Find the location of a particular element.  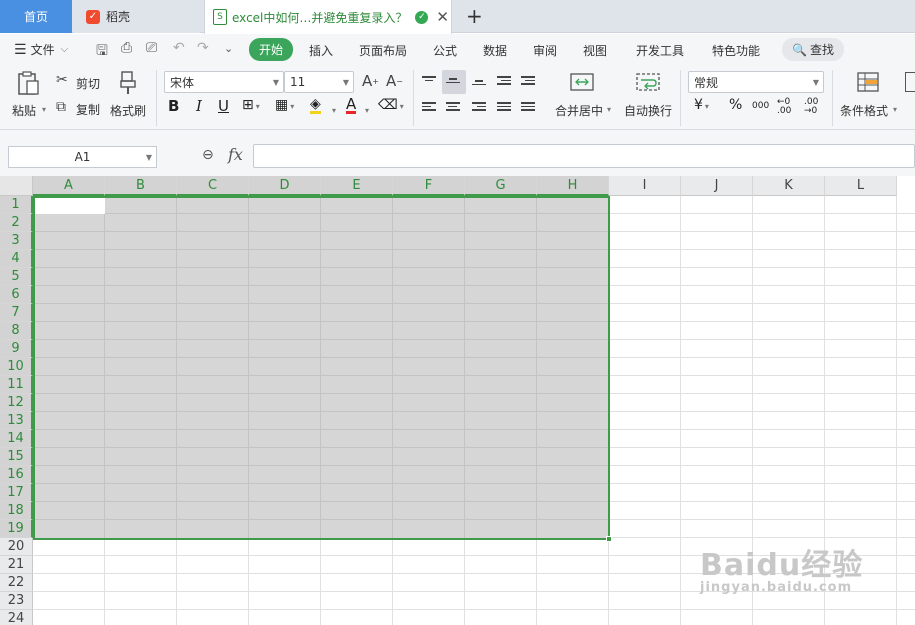

row-header-14: 14 is located at coordinates (16, 439).